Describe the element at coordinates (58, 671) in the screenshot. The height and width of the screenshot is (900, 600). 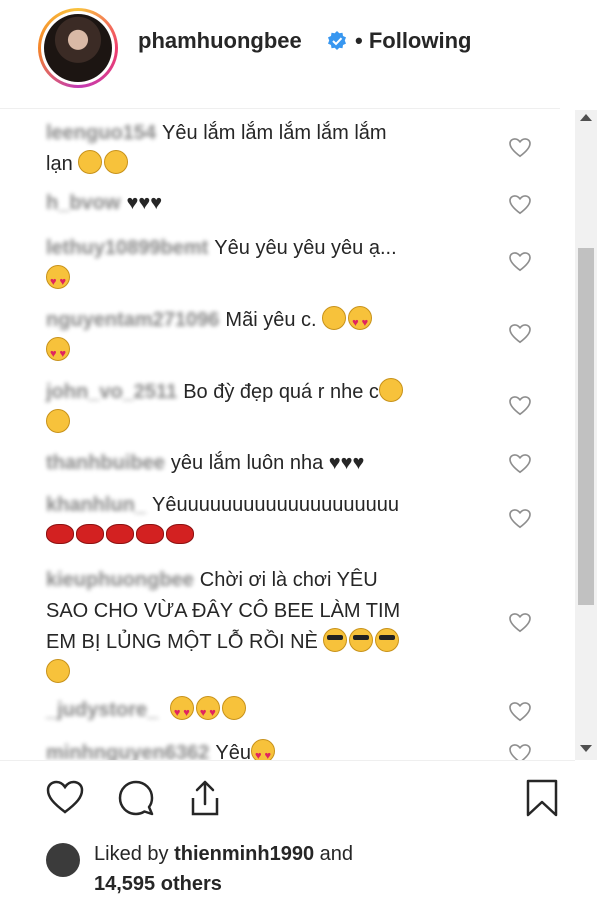
I see `tongue-wink-emoji-icon` at that location.